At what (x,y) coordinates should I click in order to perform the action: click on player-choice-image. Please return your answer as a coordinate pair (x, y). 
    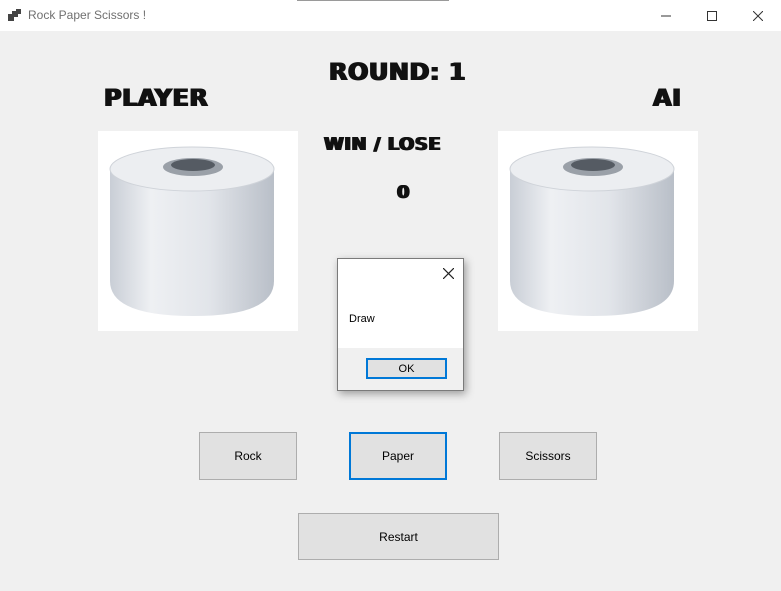
    Looking at the image, I should click on (198, 231).